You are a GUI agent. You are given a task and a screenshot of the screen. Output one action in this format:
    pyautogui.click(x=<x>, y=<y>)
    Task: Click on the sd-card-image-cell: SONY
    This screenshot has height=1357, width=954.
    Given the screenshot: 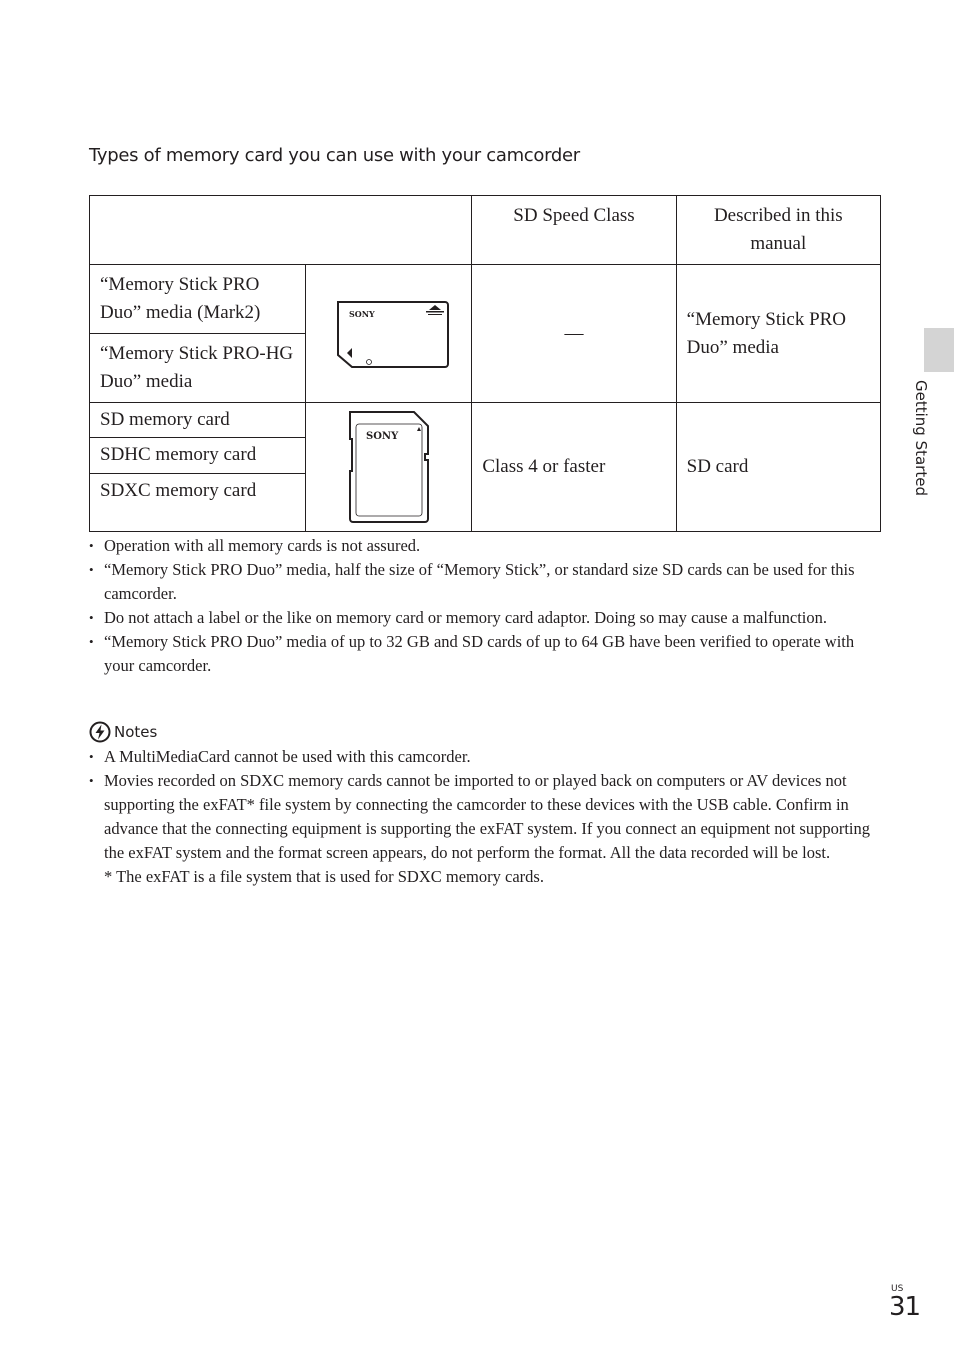 What is the action you would take?
    pyautogui.click(x=389, y=467)
    